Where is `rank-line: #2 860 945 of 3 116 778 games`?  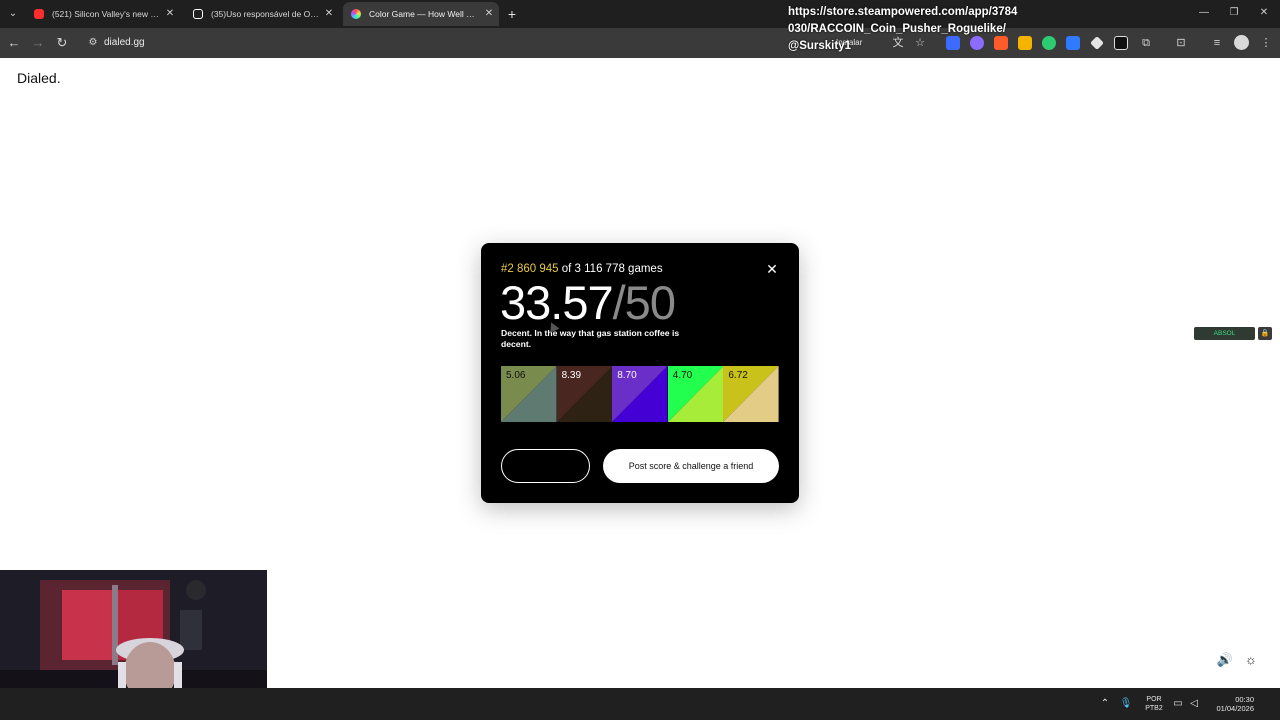 rank-line: #2 860 945 of 3 116 778 games is located at coordinates (582, 269).